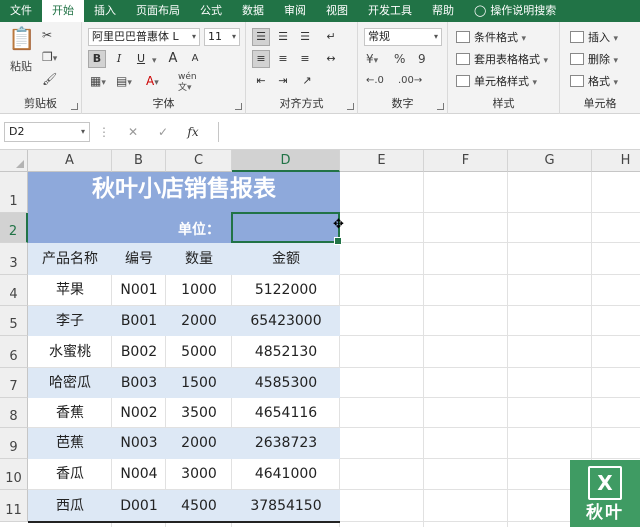  What do you see at coordinates (286, 290) in the screenshot?
I see `table-cell: 5122000` at bounding box center [286, 290].